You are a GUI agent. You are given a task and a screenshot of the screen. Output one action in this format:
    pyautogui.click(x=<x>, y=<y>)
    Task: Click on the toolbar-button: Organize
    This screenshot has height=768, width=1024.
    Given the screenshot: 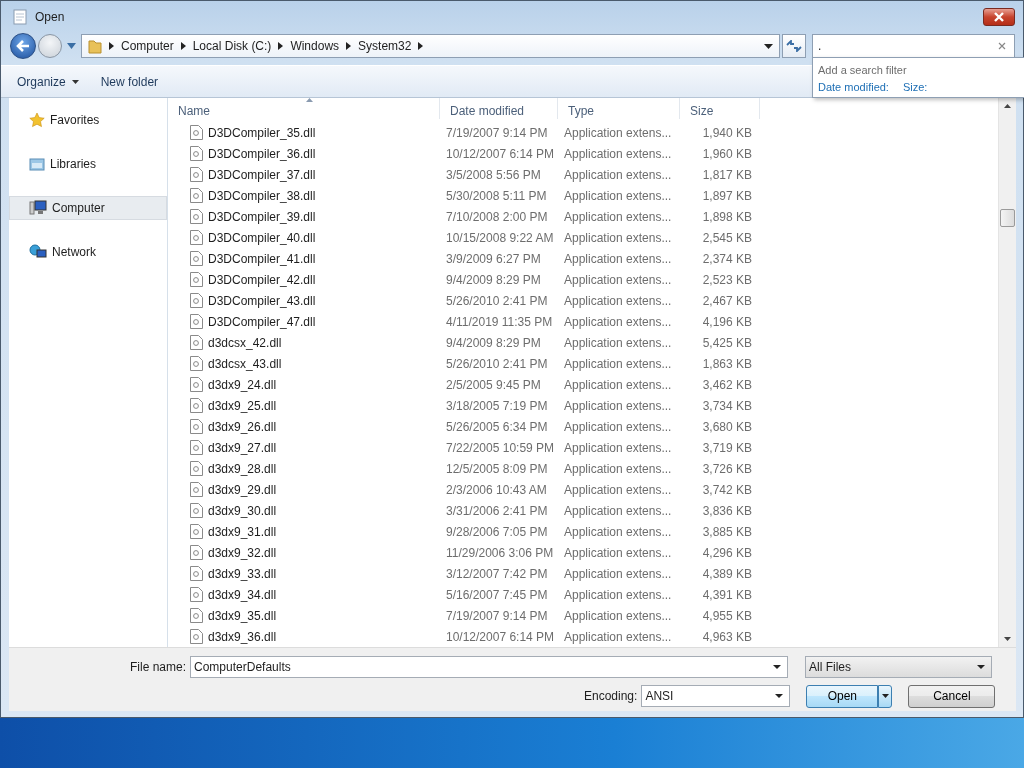 What is the action you would take?
    pyautogui.click(x=48, y=81)
    